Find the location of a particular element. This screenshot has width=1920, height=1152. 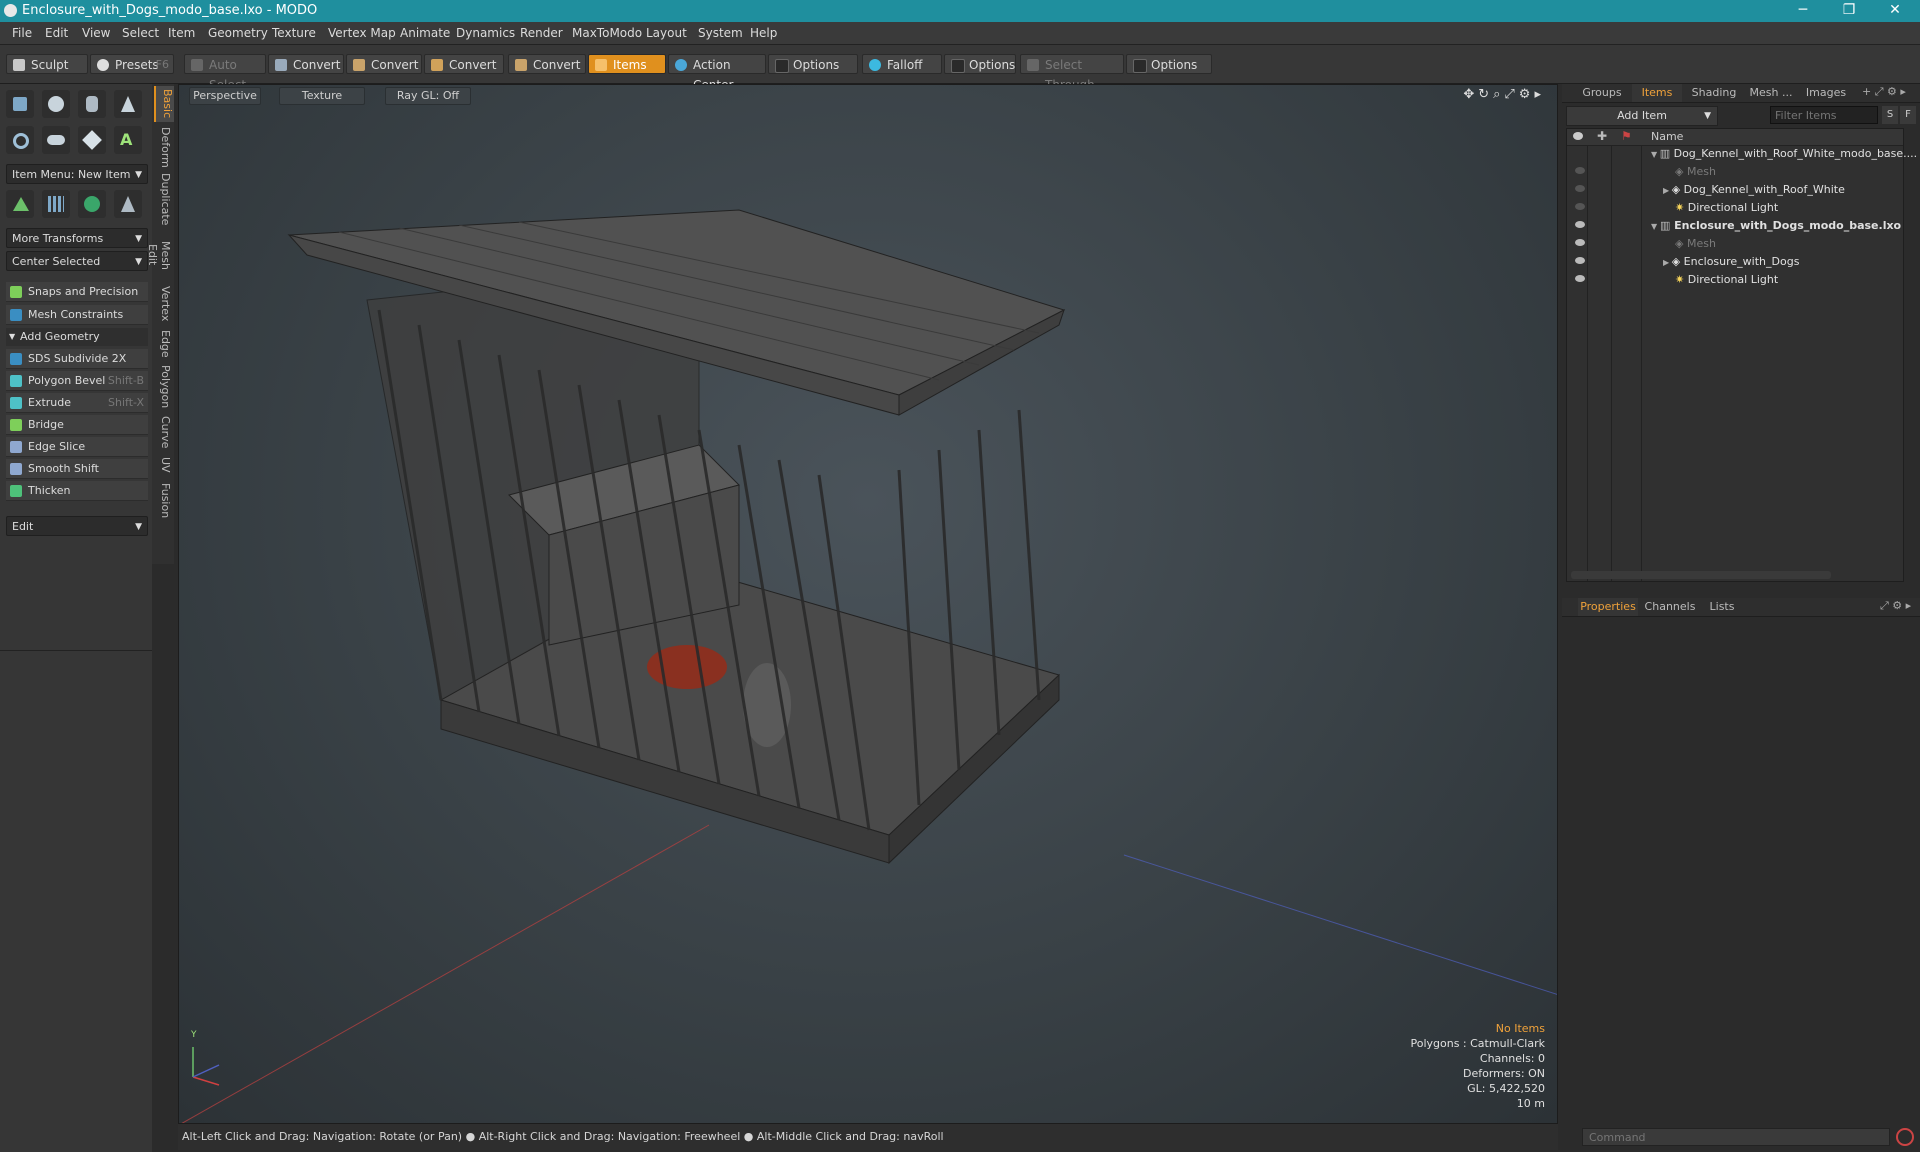

tab-lists: Lists is located at coordinates (1722, 607).